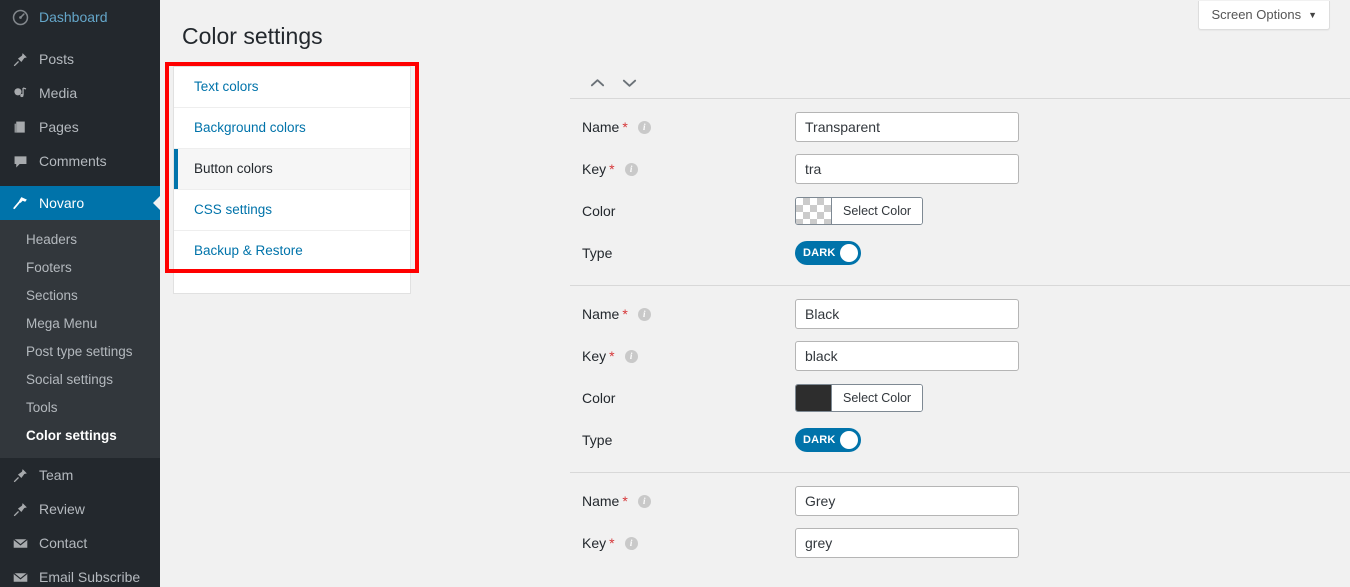 This screenshot has width=1350, height=587. I want to click on submenu-item-mega-menu: Mega Menu, so click(80, 324).